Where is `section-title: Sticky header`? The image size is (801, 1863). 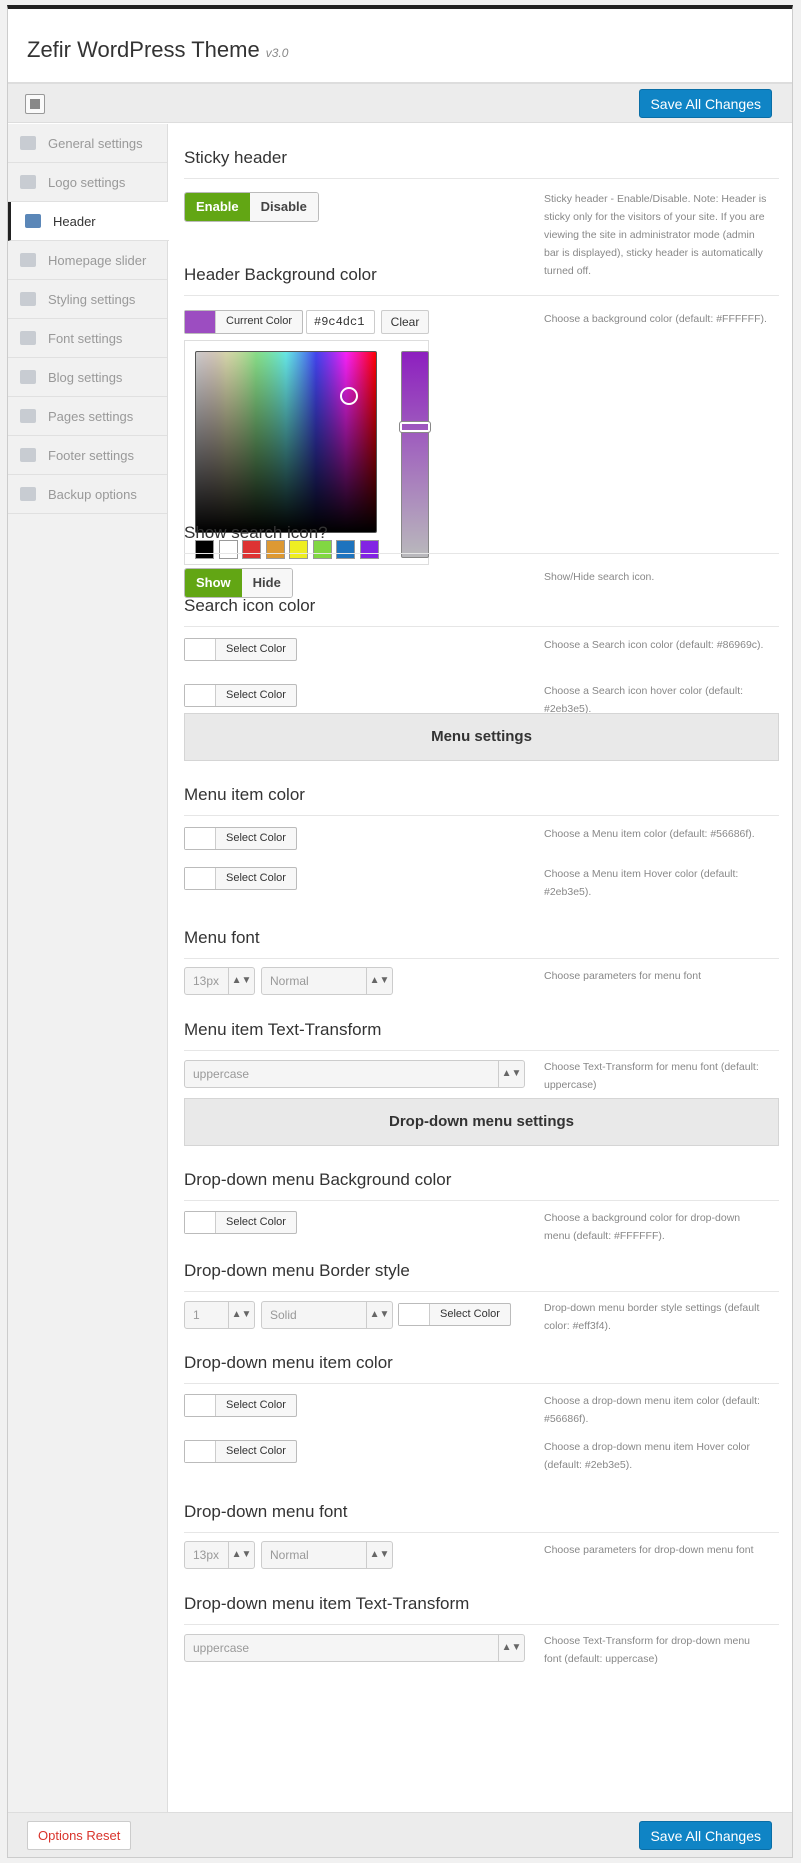
section-title: Sticky header is located at coordinates (481, 163).